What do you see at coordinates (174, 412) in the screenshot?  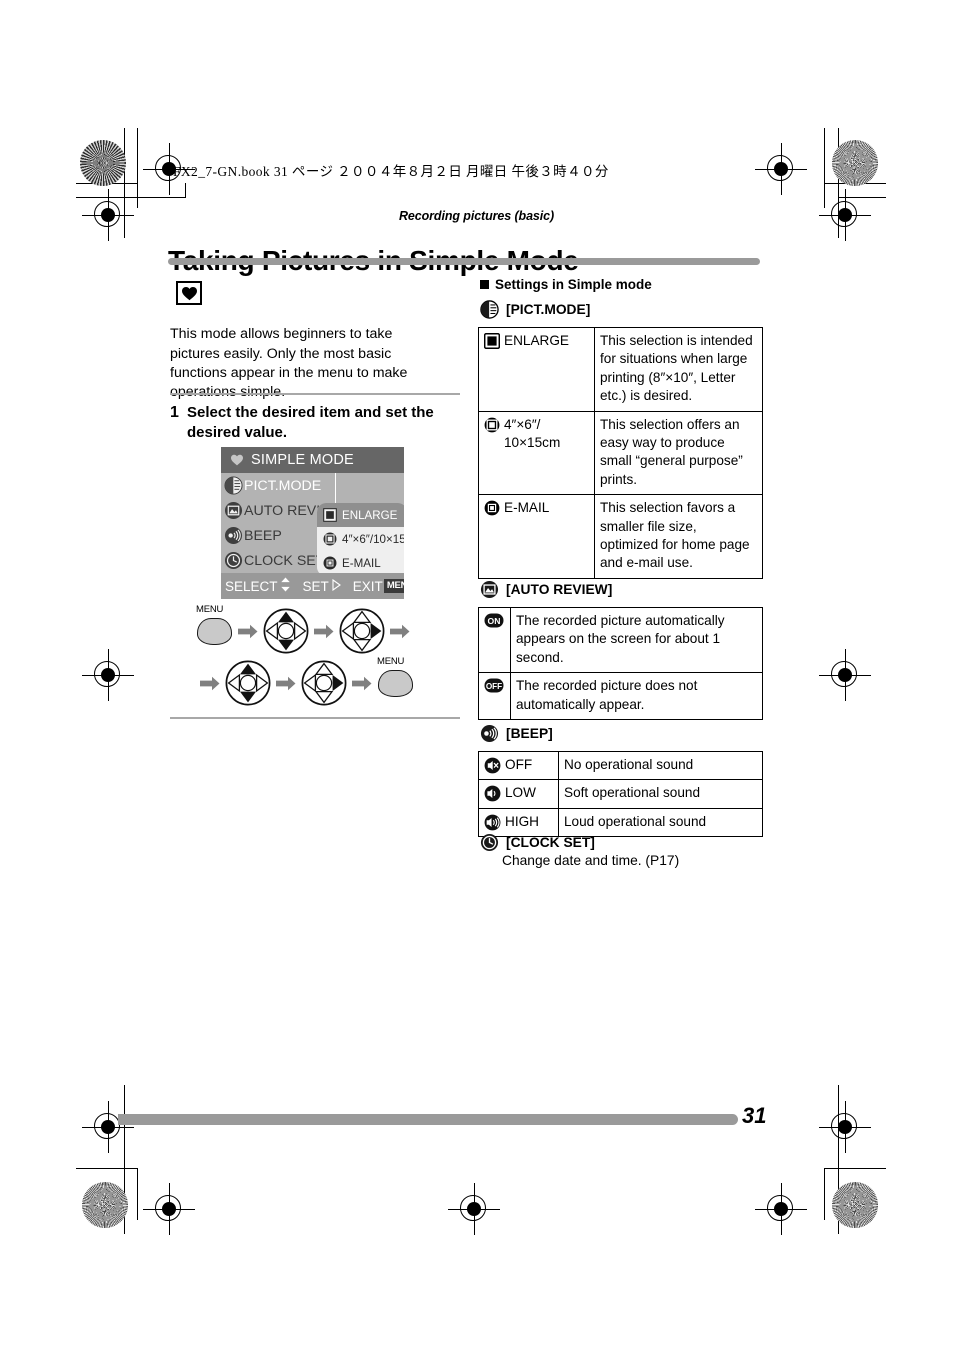 I see `step-number: 1` at bounding box center [174, 412].